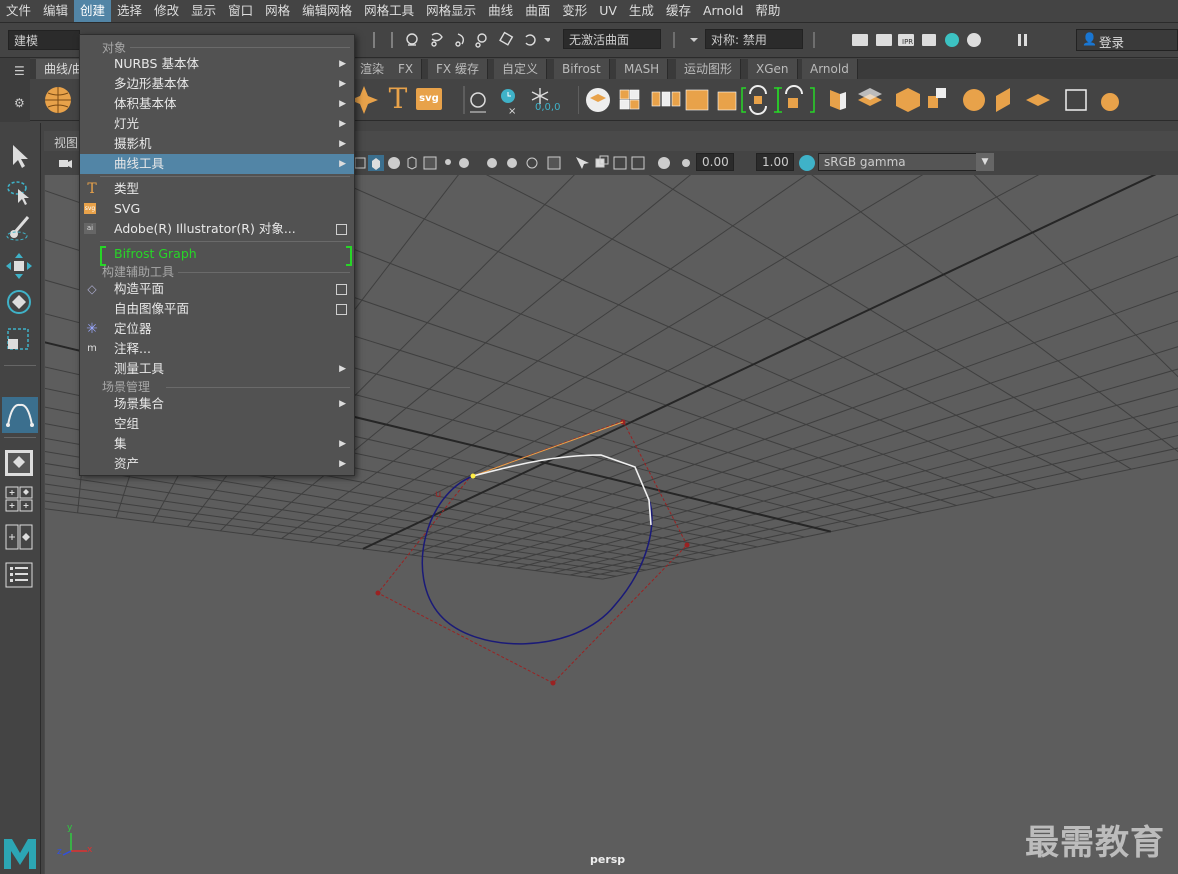 The width and height of the screenshot is (1178, 874). Describe the element at coordinates (373, 69) in the screenshot. I see `tab-rendering: 渲染` at that location.